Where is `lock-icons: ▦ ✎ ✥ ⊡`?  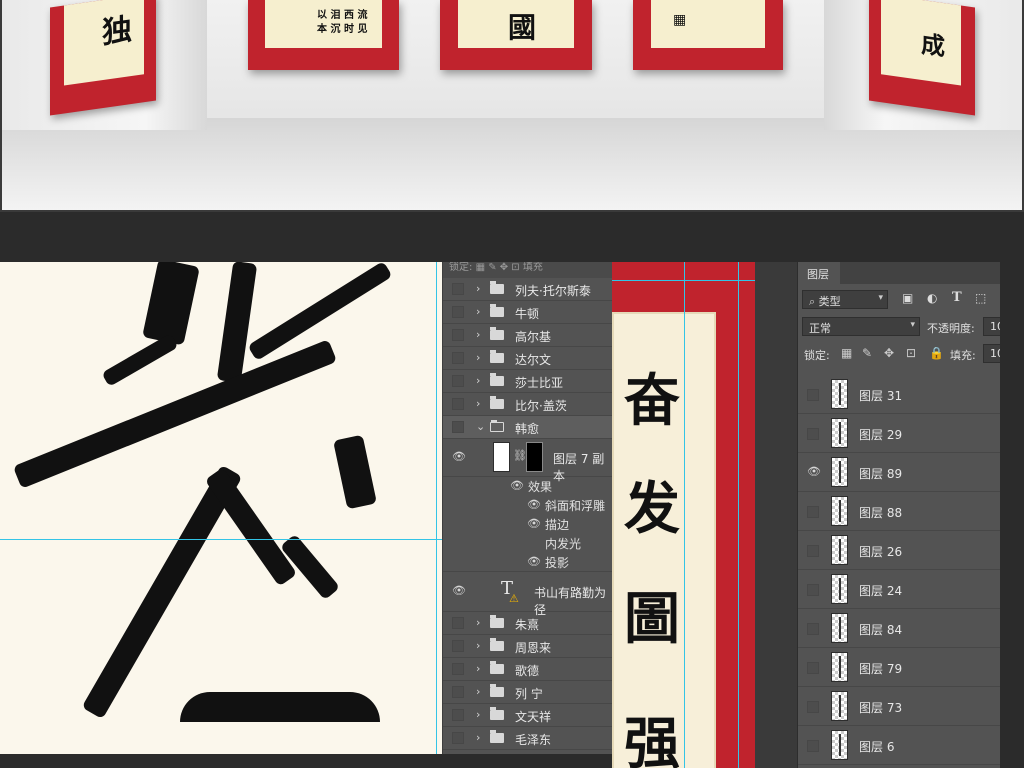 lock-icons: ▦ ✎ ✥ ⊡ is located at coordinates (499, 267).